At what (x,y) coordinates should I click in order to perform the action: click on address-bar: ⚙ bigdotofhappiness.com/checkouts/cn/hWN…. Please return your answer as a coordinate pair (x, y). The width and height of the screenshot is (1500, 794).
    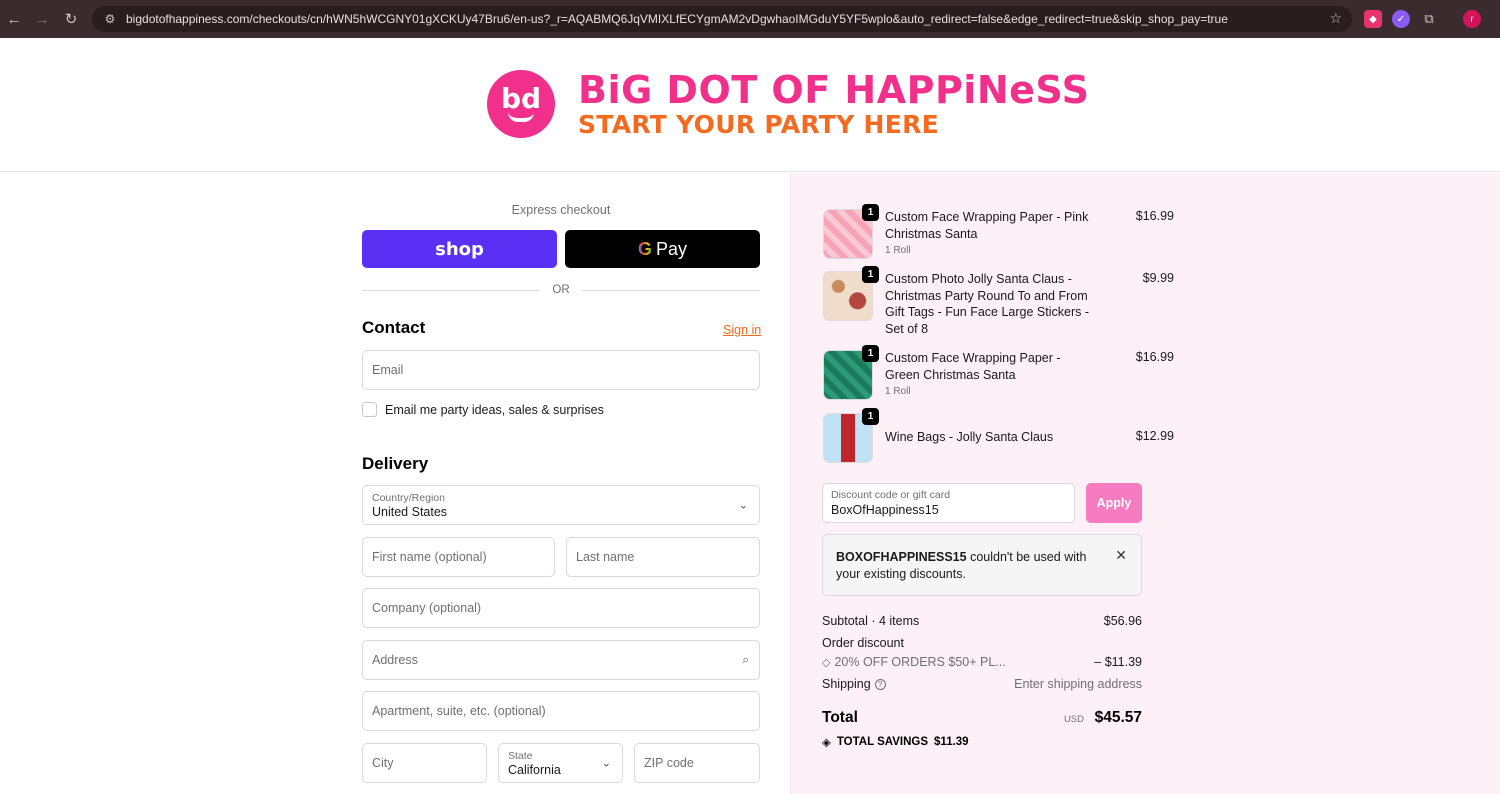
    Looking at the image, I should click on (722, 19).